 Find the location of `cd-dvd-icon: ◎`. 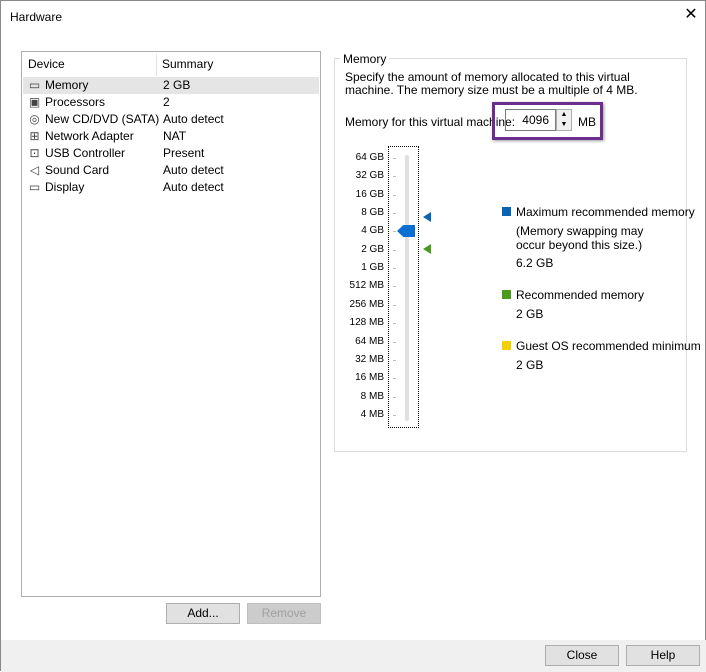

cd-dvd-icon: ◎ is located at coordinates (34, 119).